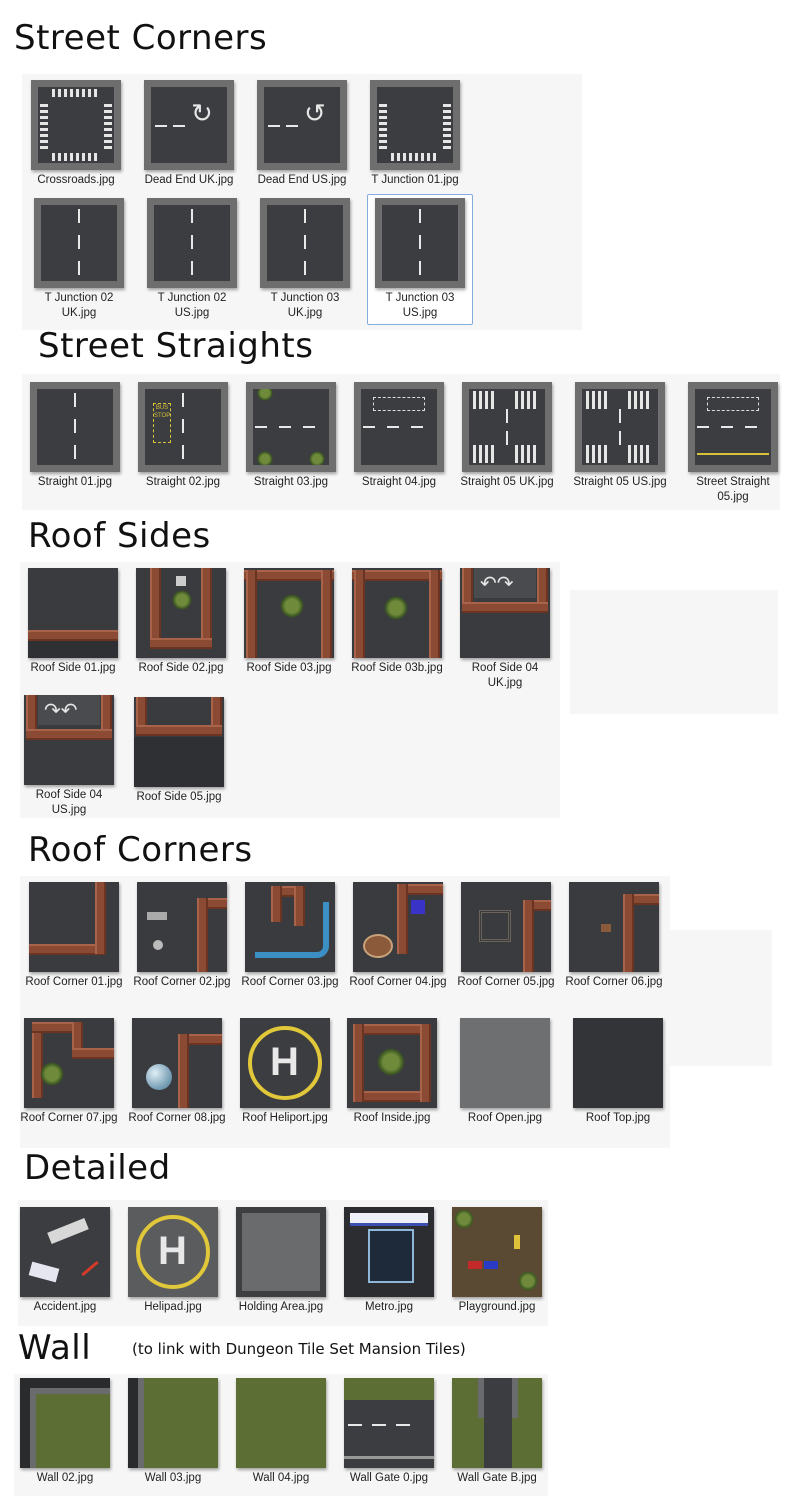  I want to click on file-label: Dead End US.jpg, so click(302, 180).